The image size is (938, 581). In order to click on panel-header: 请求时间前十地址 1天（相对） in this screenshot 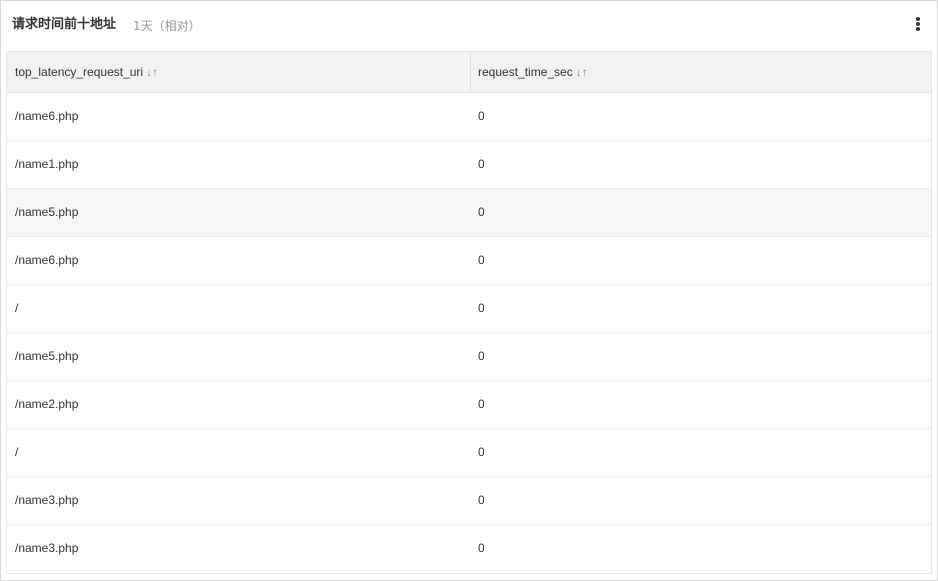, I will do `click(469, 25)`.